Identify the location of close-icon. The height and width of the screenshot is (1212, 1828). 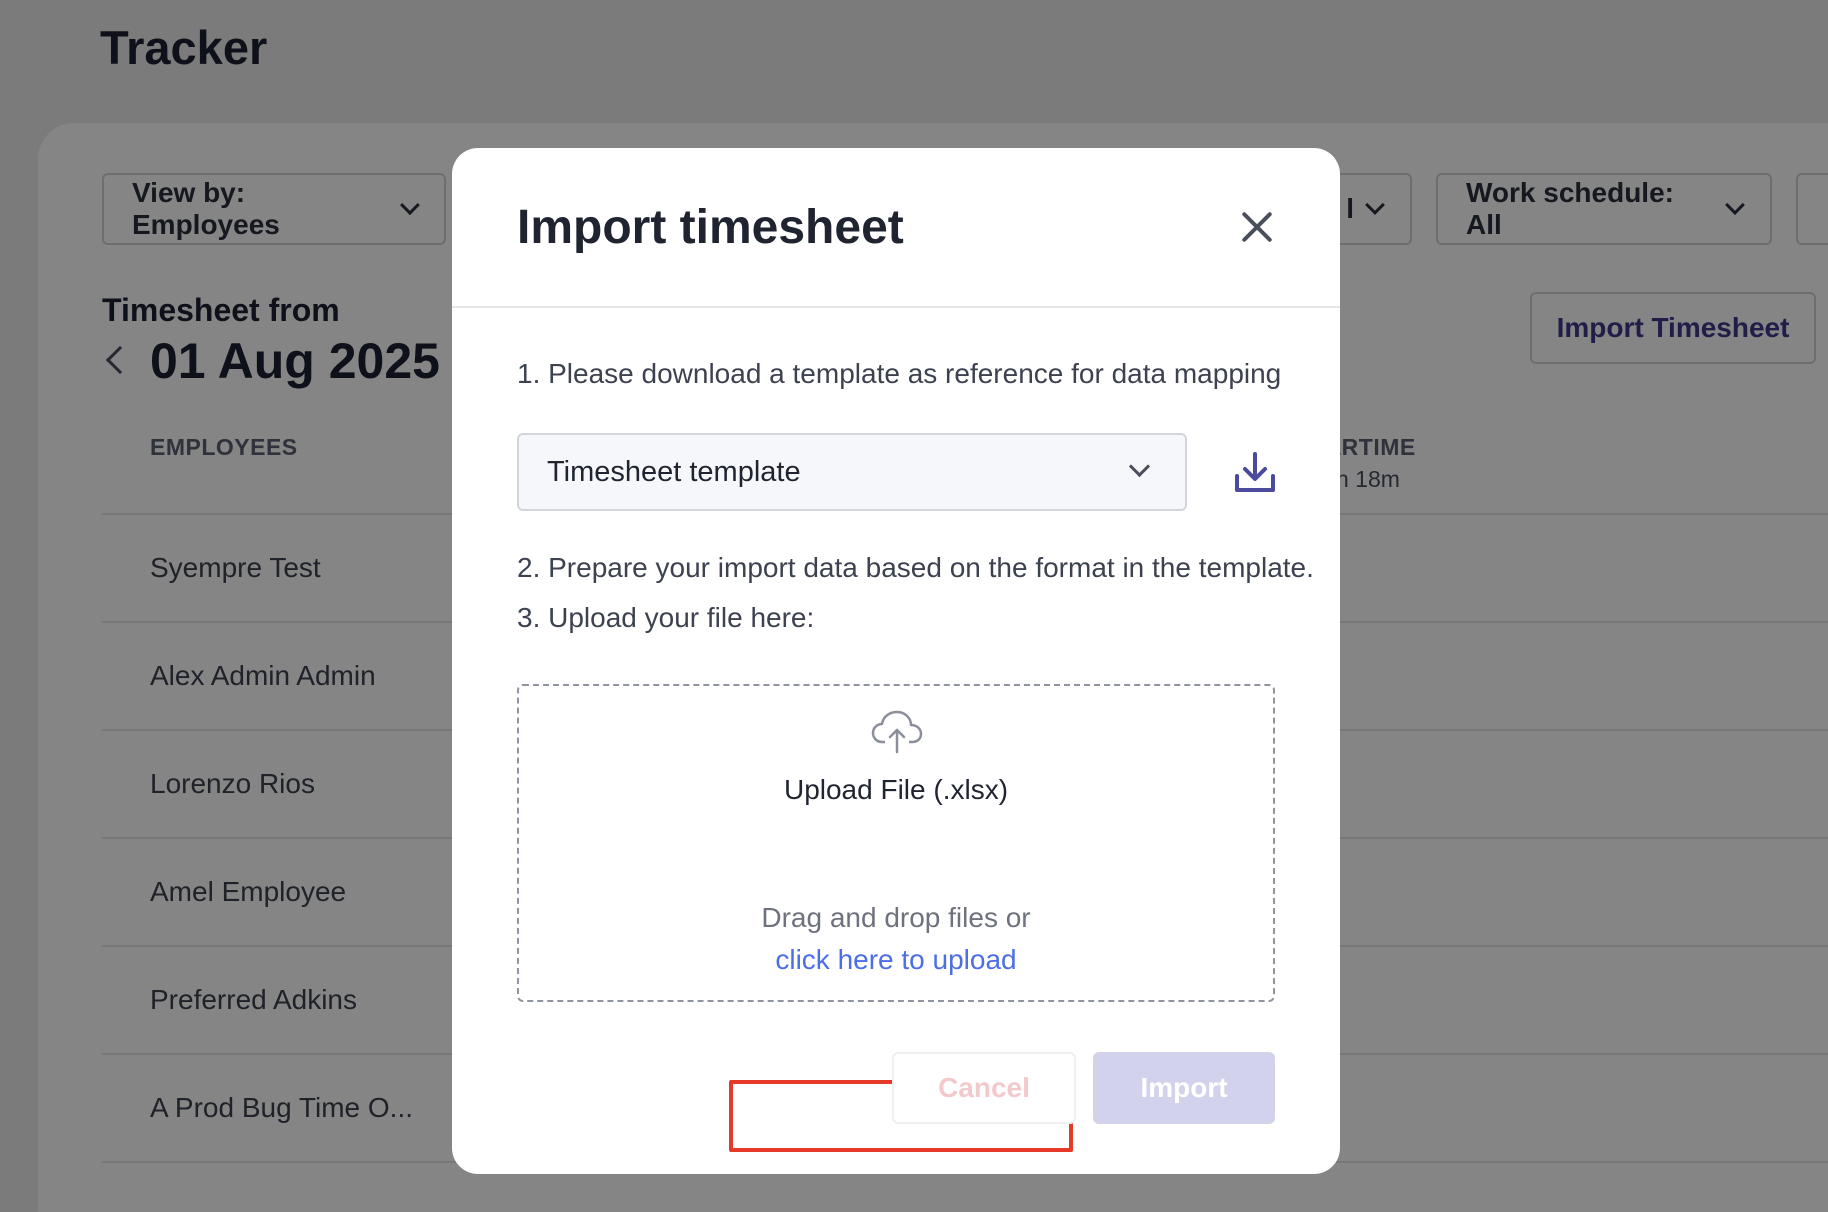
(1257, 227).